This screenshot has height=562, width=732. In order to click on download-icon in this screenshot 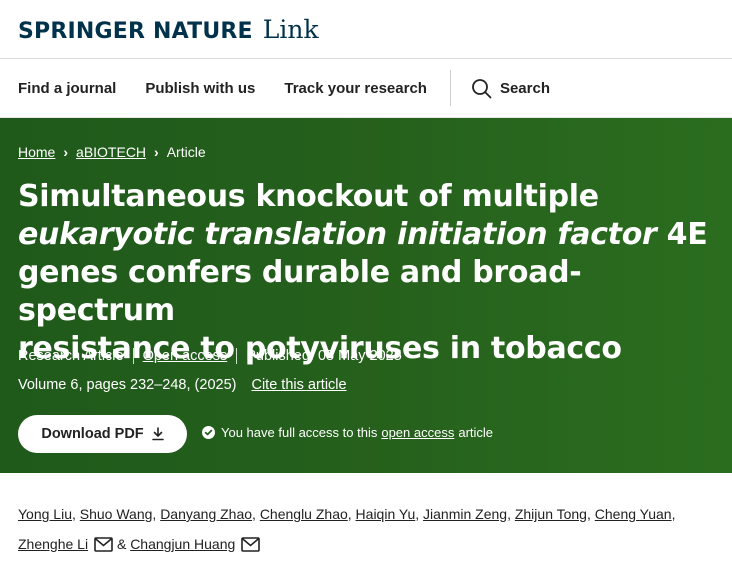, I will do `click(157, 434)`.